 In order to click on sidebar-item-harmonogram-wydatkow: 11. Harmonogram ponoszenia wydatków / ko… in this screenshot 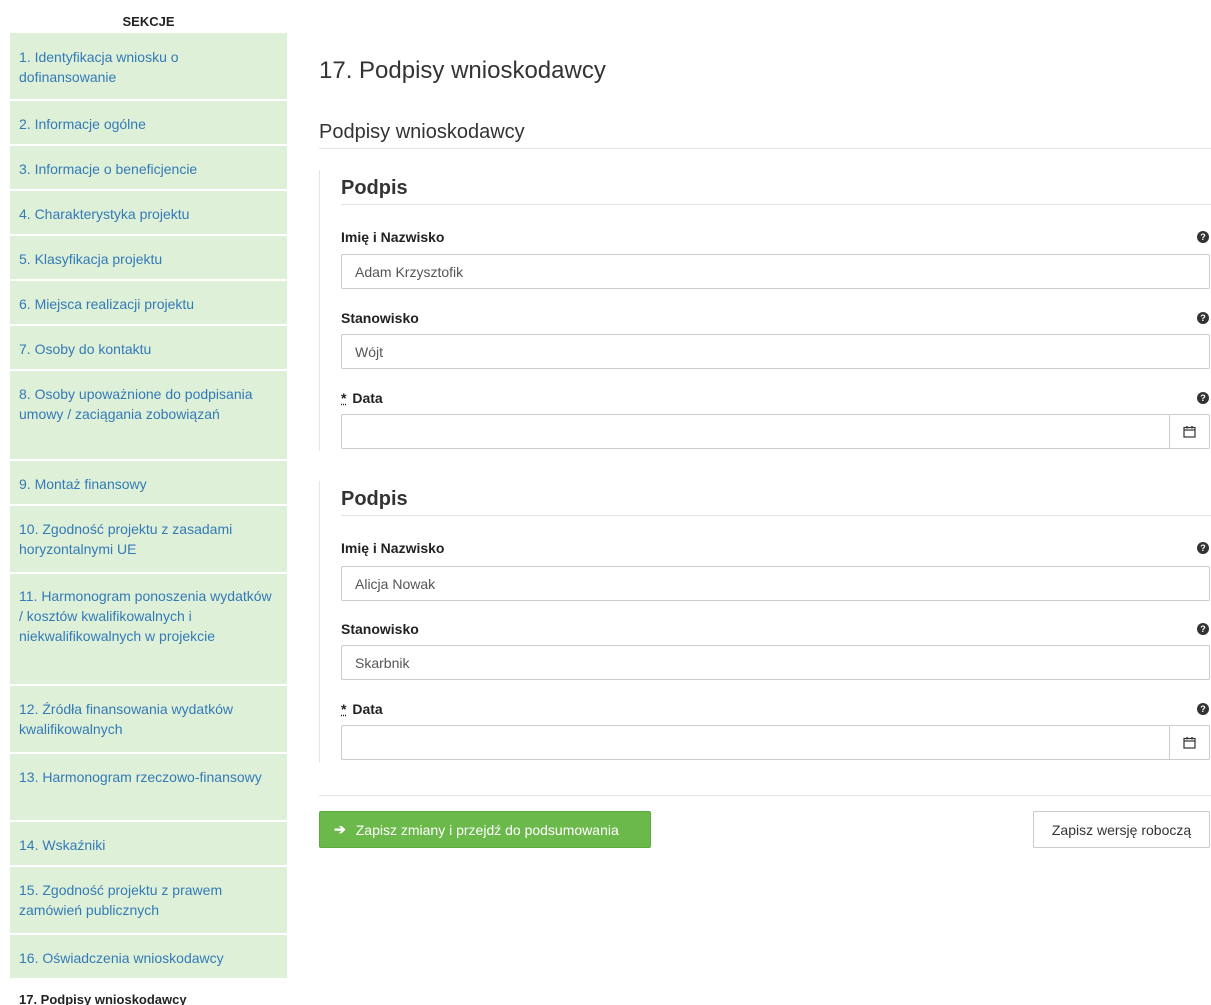, I will do `click(148, 629)`.